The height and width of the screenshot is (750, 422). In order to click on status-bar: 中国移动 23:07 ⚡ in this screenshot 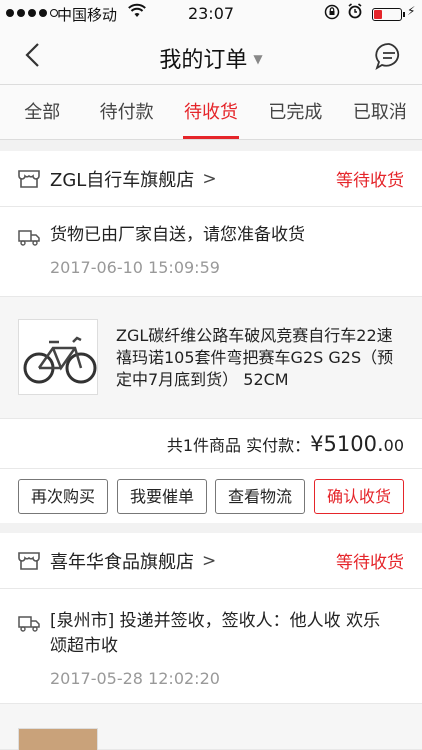, I will do `click(211, 14)`.